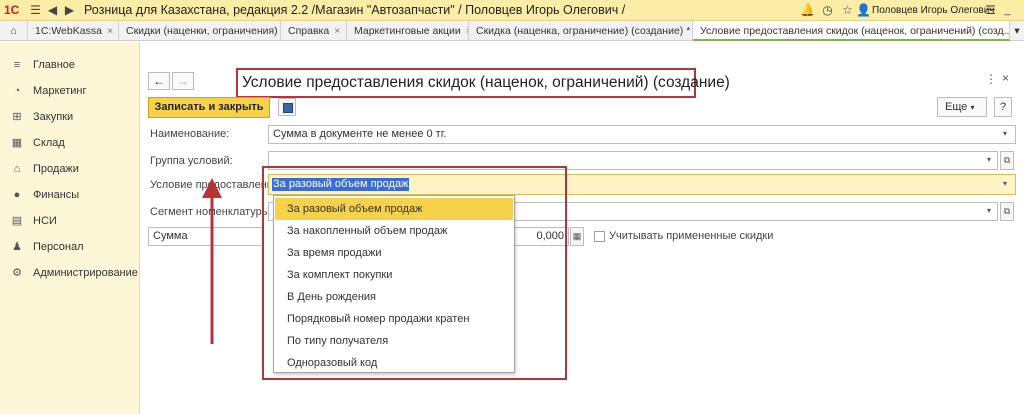 This screenshot has height=414, width=1024. Describe the element at coordinates (599, 236) in the screenshot. I see `consider-checkbox` at that location.